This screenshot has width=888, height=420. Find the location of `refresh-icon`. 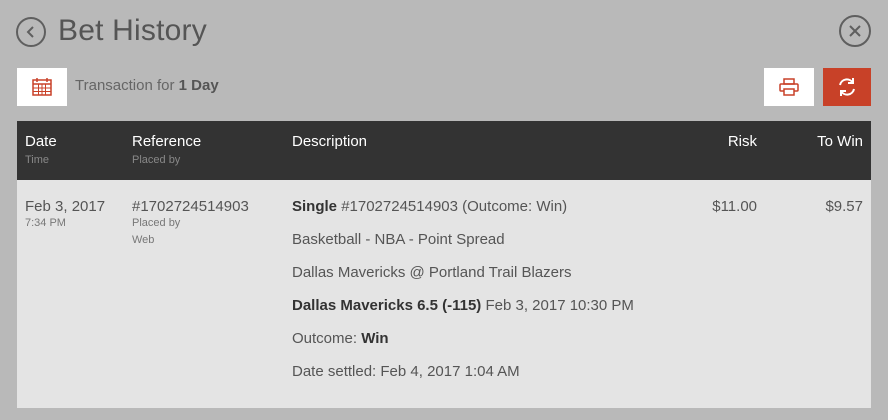

refresh-icon is located at coordinates (847, 87).